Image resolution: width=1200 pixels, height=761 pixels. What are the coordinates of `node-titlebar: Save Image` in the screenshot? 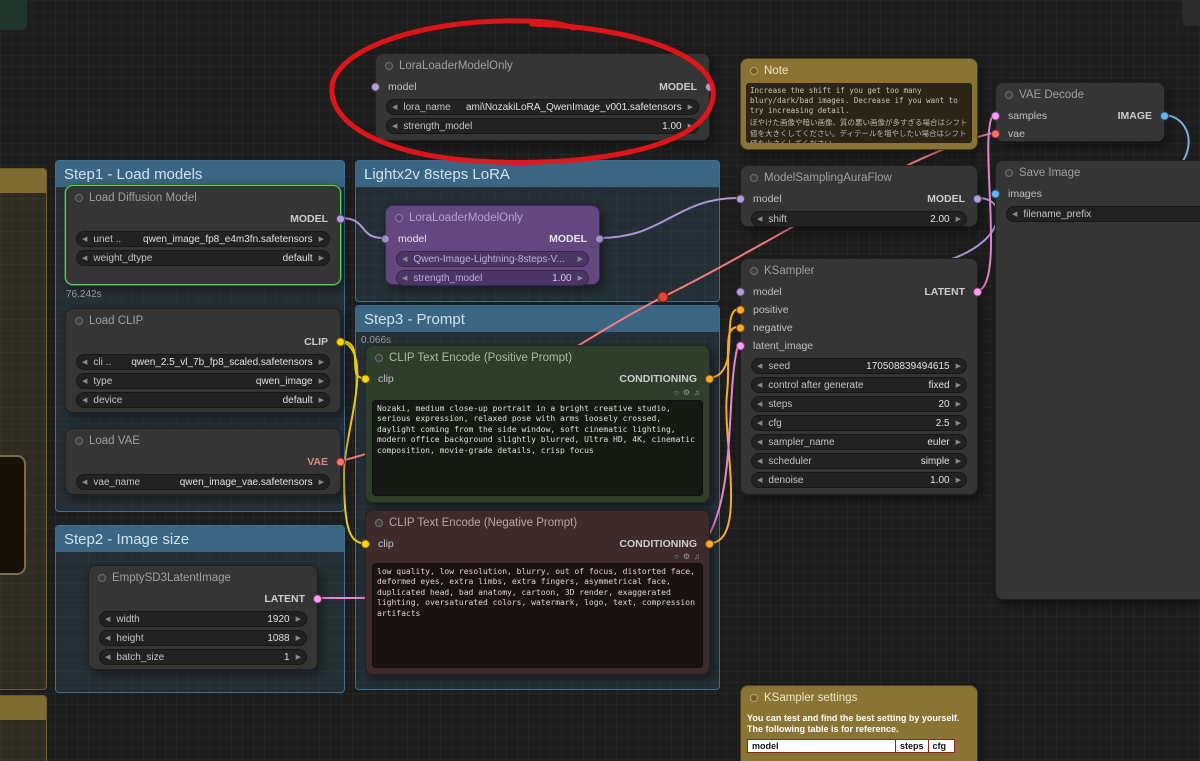 It's located at (1098, 173).